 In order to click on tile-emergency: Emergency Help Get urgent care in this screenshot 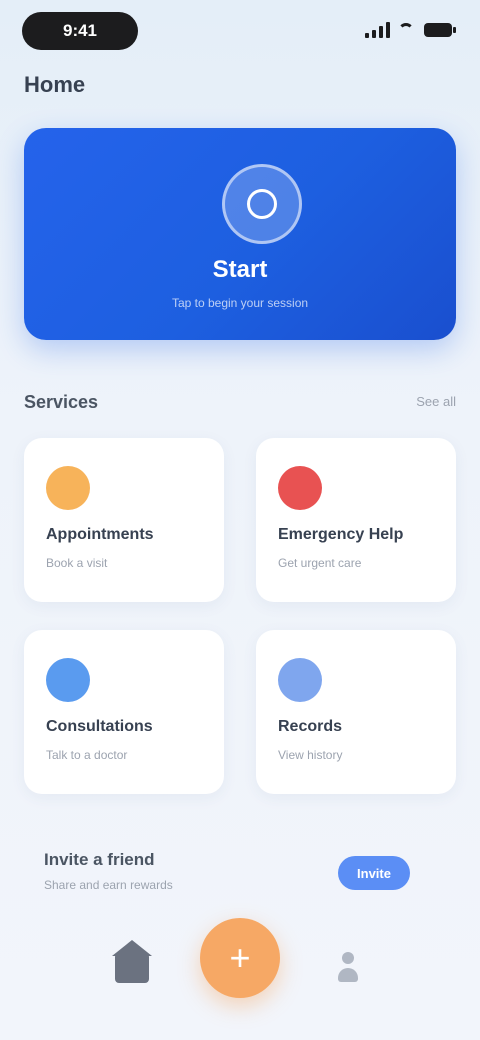, I will do `click(356, 520)`.